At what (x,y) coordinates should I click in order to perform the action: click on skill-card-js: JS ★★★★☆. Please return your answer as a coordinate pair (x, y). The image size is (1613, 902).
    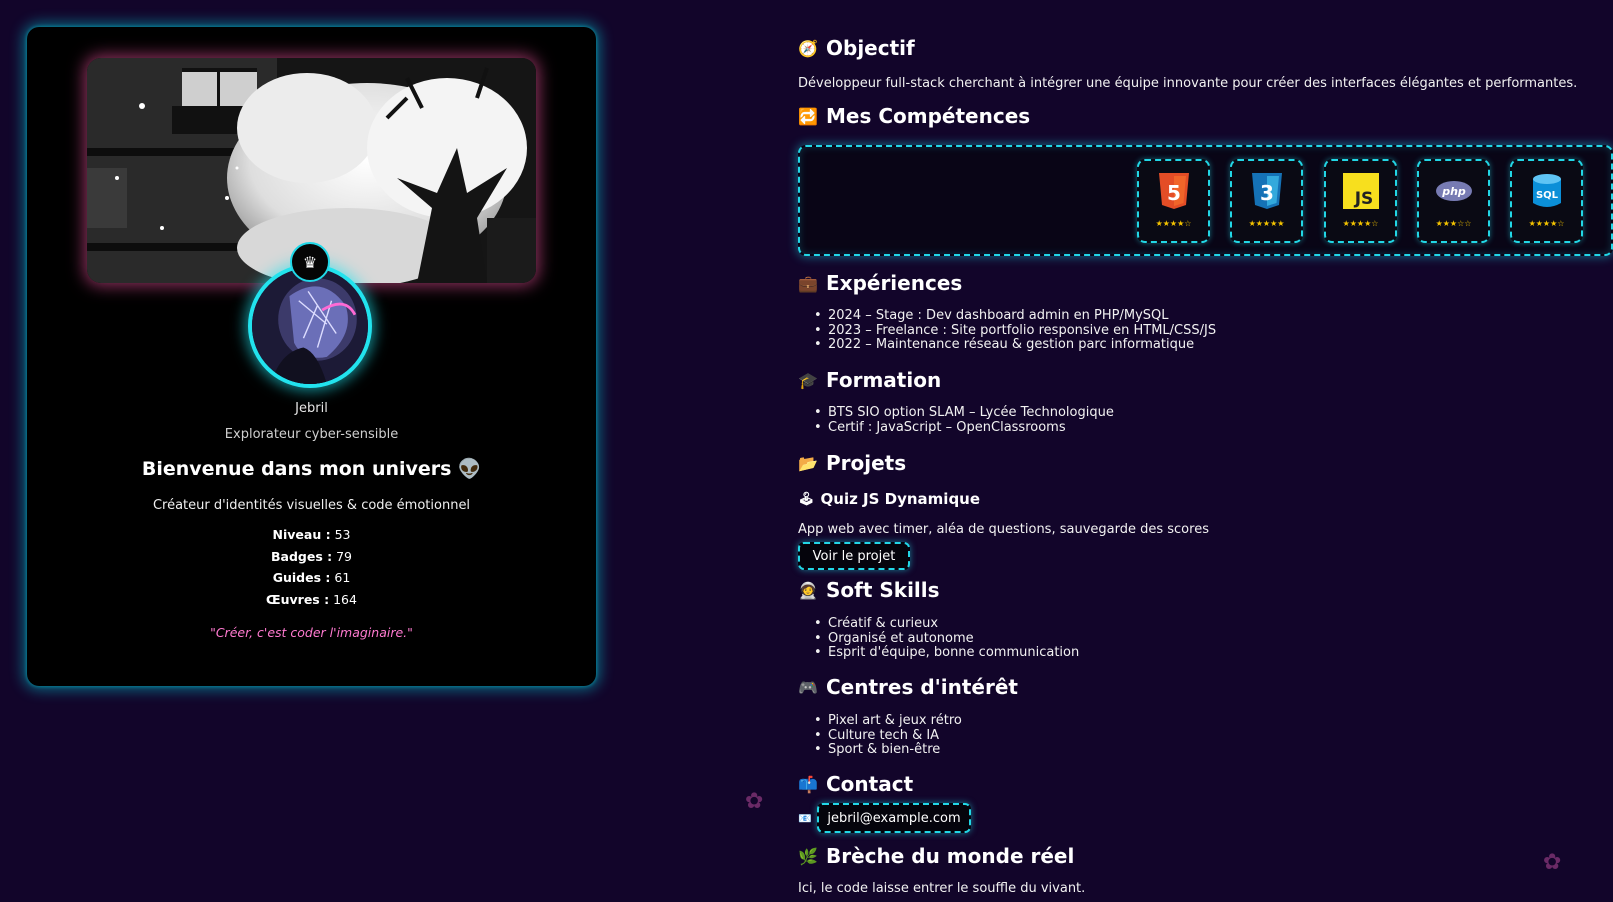
    Looking at the image, I should click on (1360, 201).